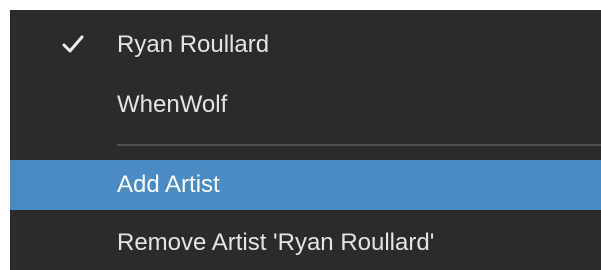  Describe the element at coordinates (172, 104) in the screenshot. I see `menu-item-label: WhenWolf` at that location.